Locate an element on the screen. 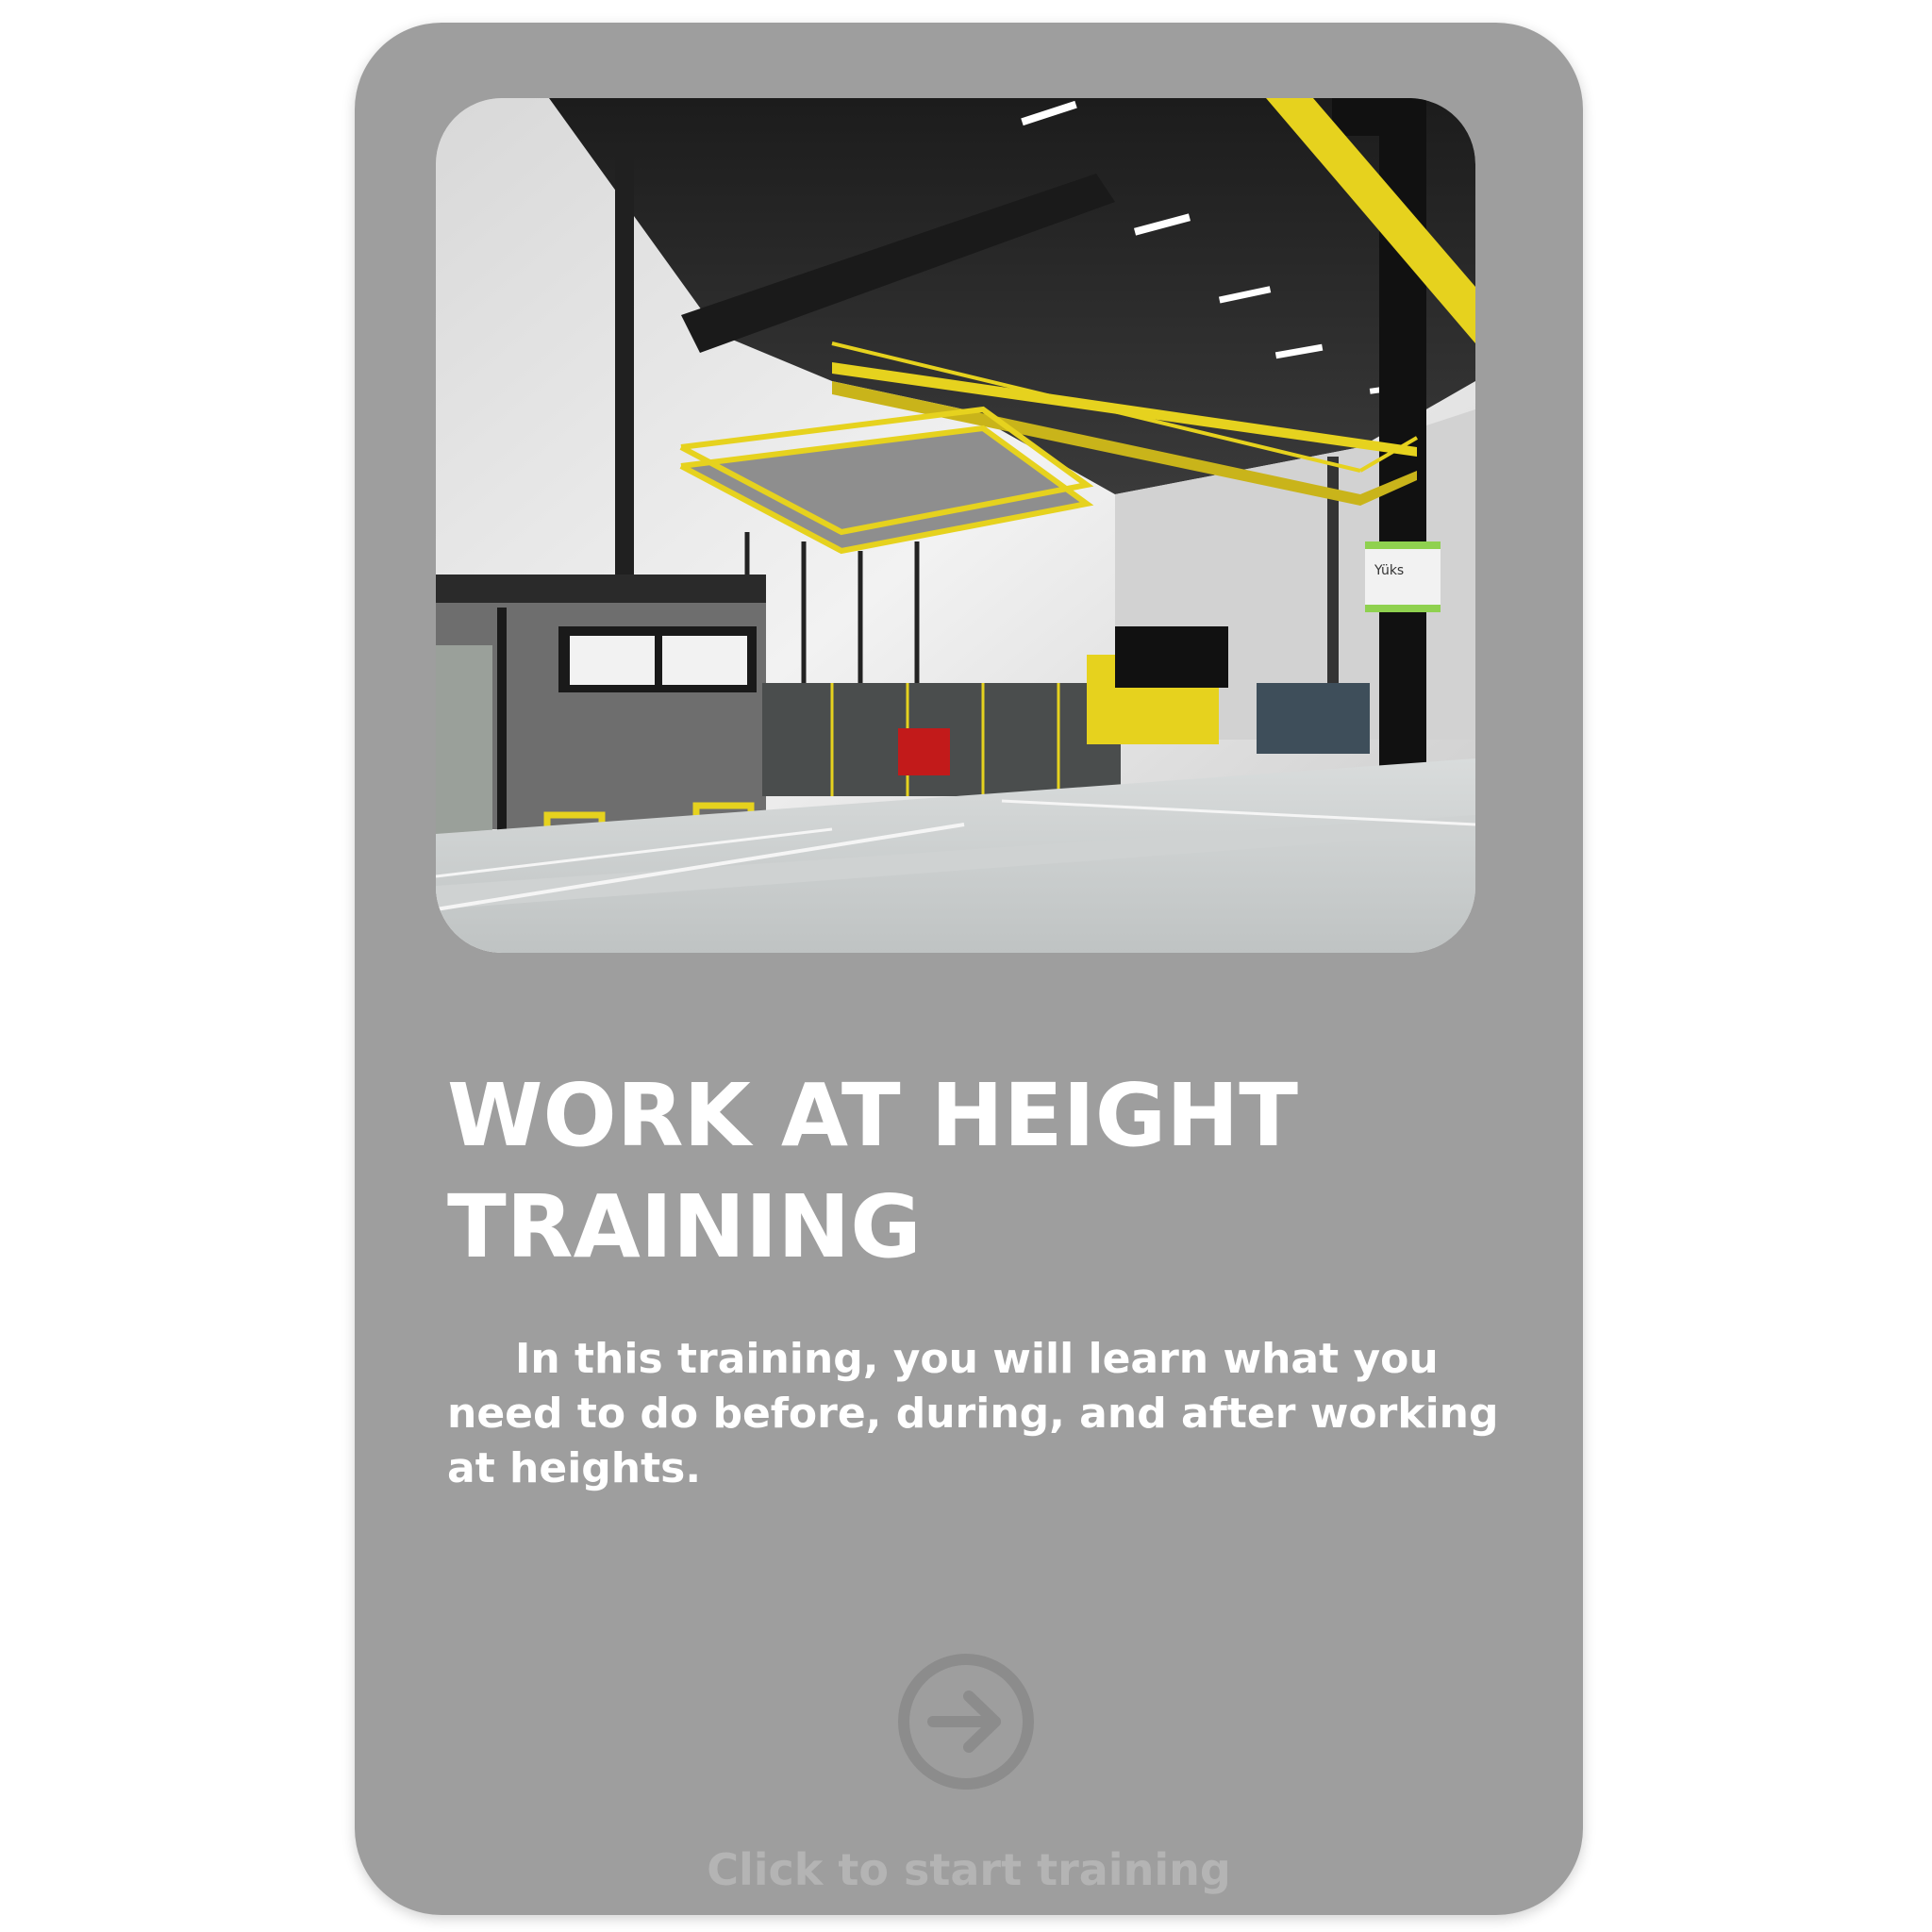 The width and height of the screenshot is (1932, 1932). training-title: WORK AT HEIGHT TRAINING is located at coordinates (873, 1171).